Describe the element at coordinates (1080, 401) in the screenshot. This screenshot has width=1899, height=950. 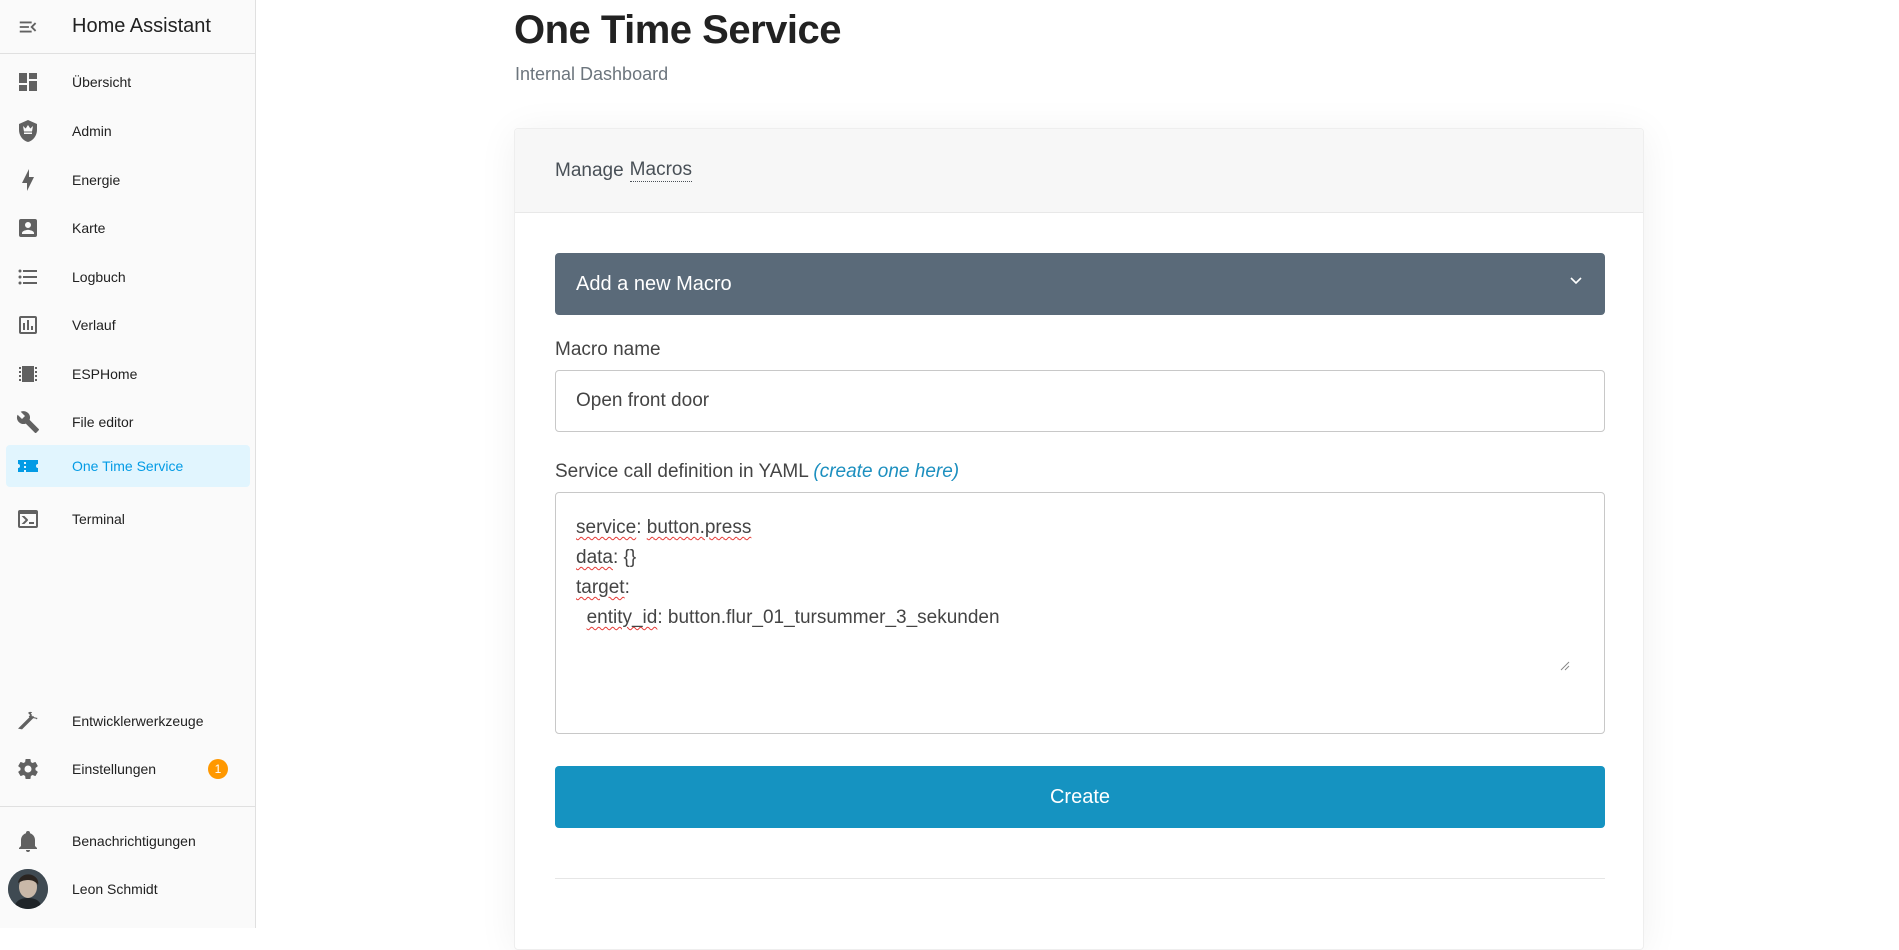
I see `macro-name-input: Open front door` at that location.